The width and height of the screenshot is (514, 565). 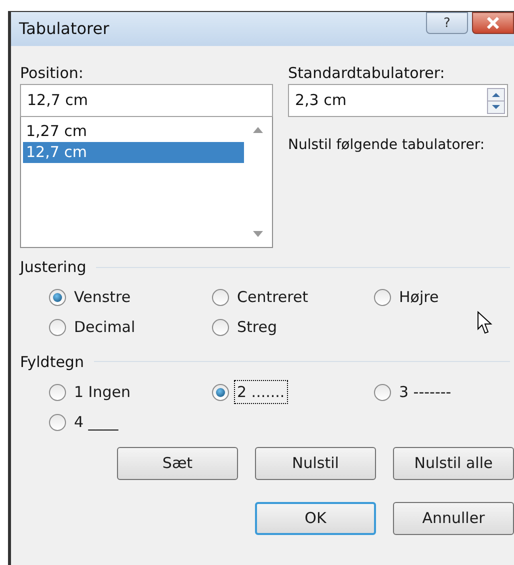 What do you see at coordinates (496, 101) in the screenshot?
I see `spinner-icon` at bounding box center [496, 101].